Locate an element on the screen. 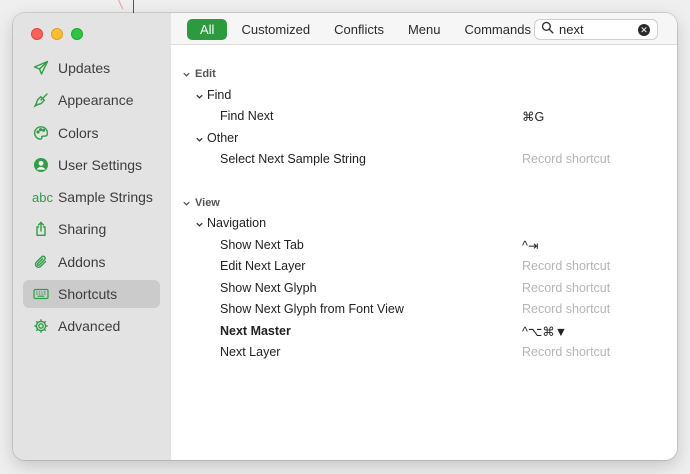 This screenshot has height=474, width=690. command-label: Find Next is located at coordinates (247, 116).